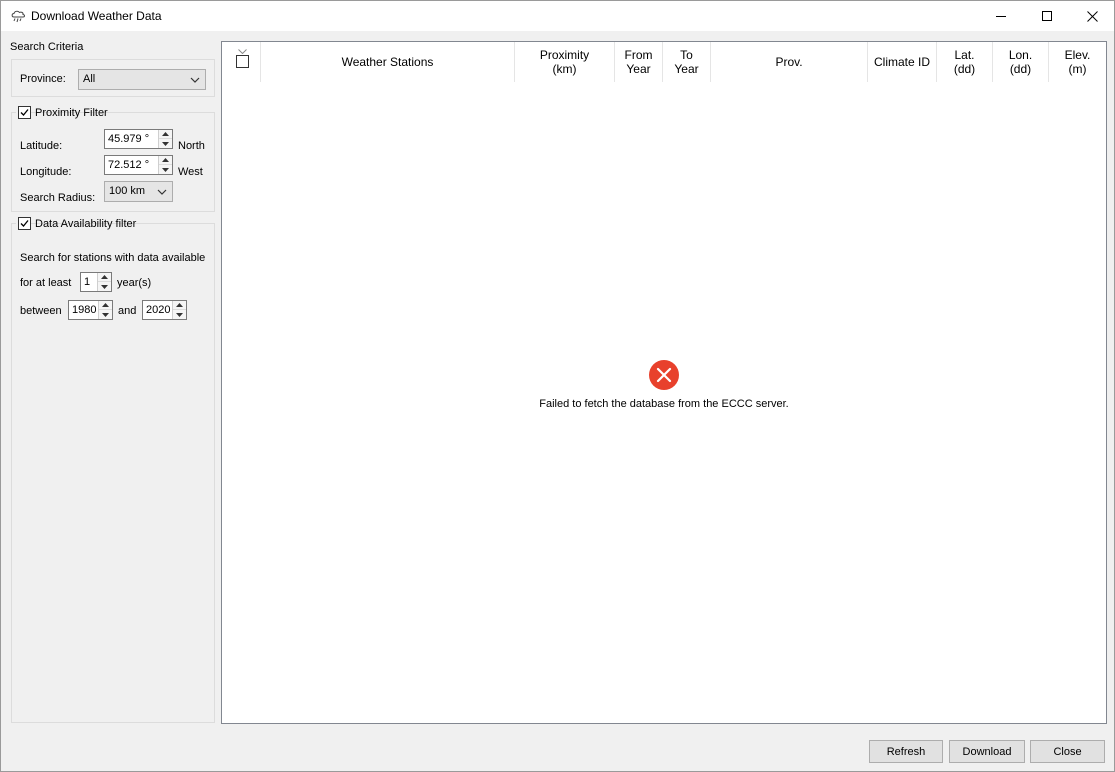 This screenshot has width=1115, height=772. Describe the element at coordinates (89, 79) in the screenshot. I see `province-value: All` at that location.